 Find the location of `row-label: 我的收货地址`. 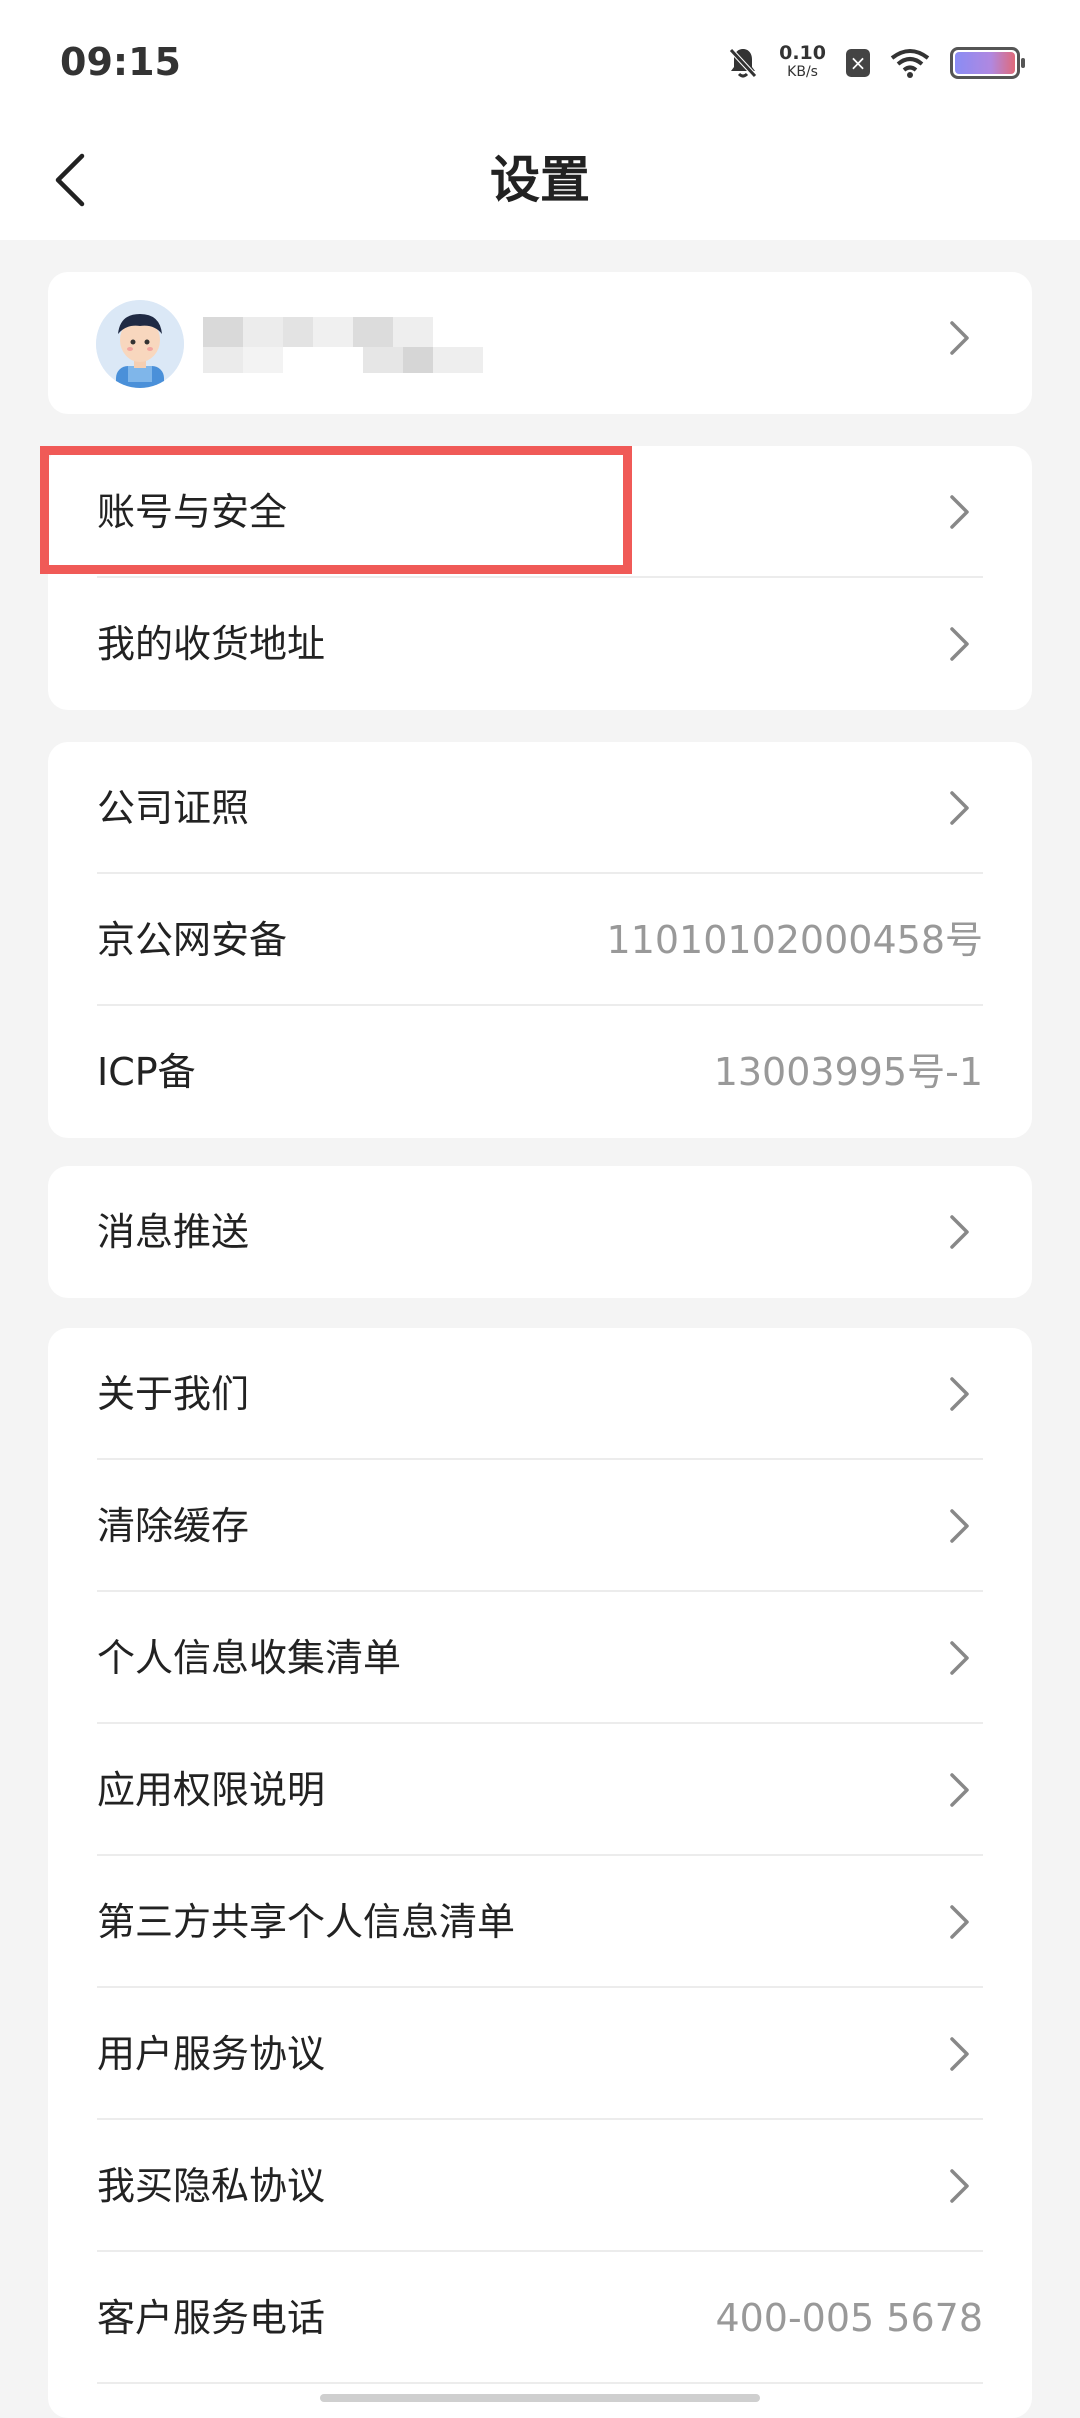

row-label: 我的收货地址 is located at coordinates (211, 644).